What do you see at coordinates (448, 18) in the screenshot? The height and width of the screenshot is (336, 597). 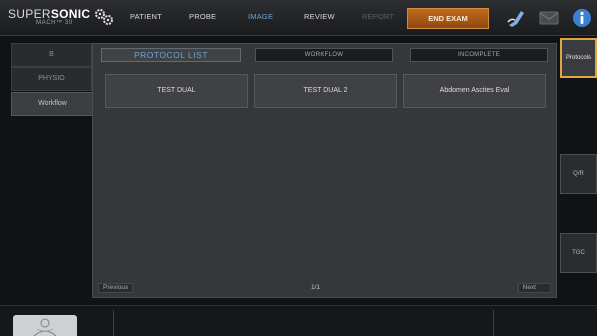 I see `end-exam-button: END EXAM` at bounding box center [448, 18].